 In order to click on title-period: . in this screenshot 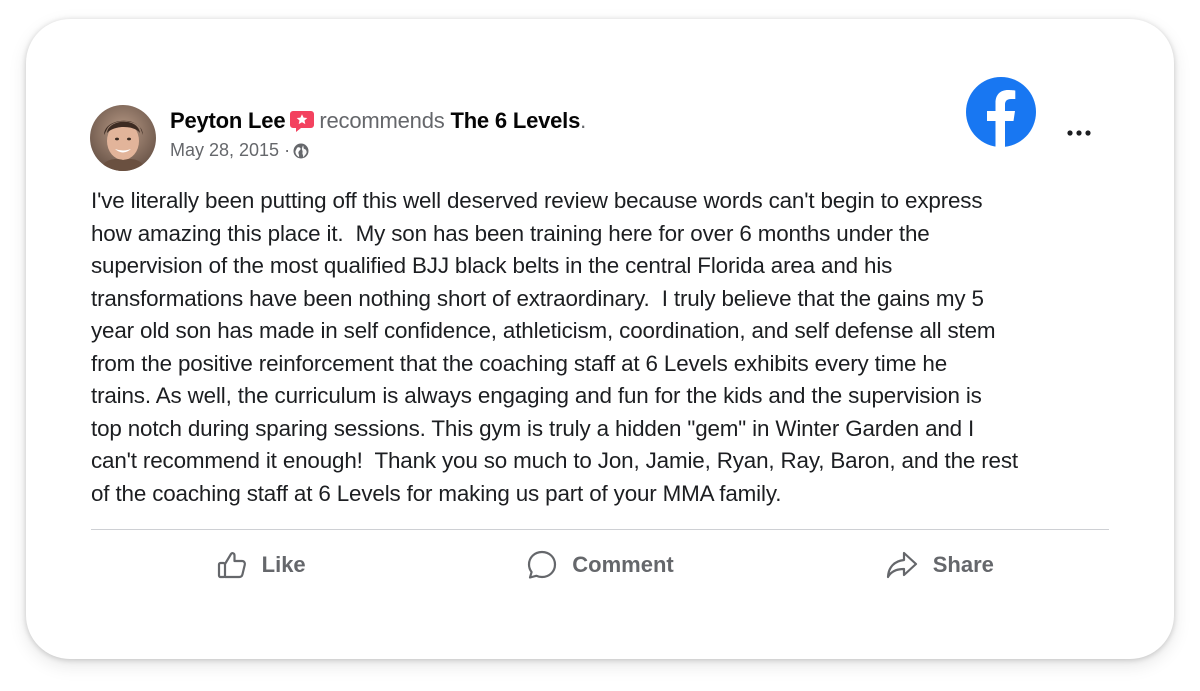, I will do `click(583, 120)`.